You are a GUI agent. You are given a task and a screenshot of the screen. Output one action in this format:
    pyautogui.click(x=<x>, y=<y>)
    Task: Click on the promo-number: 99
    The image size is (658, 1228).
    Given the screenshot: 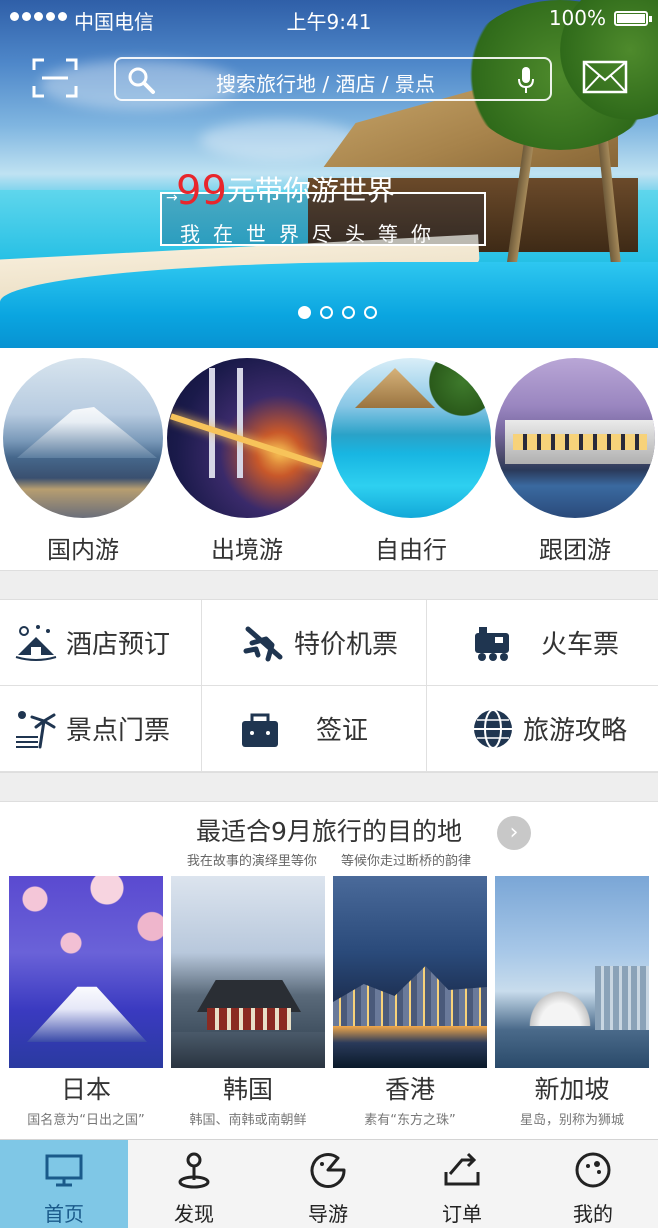 What is the action you would take?
    pyautogui.click(x=201, y=191)
    